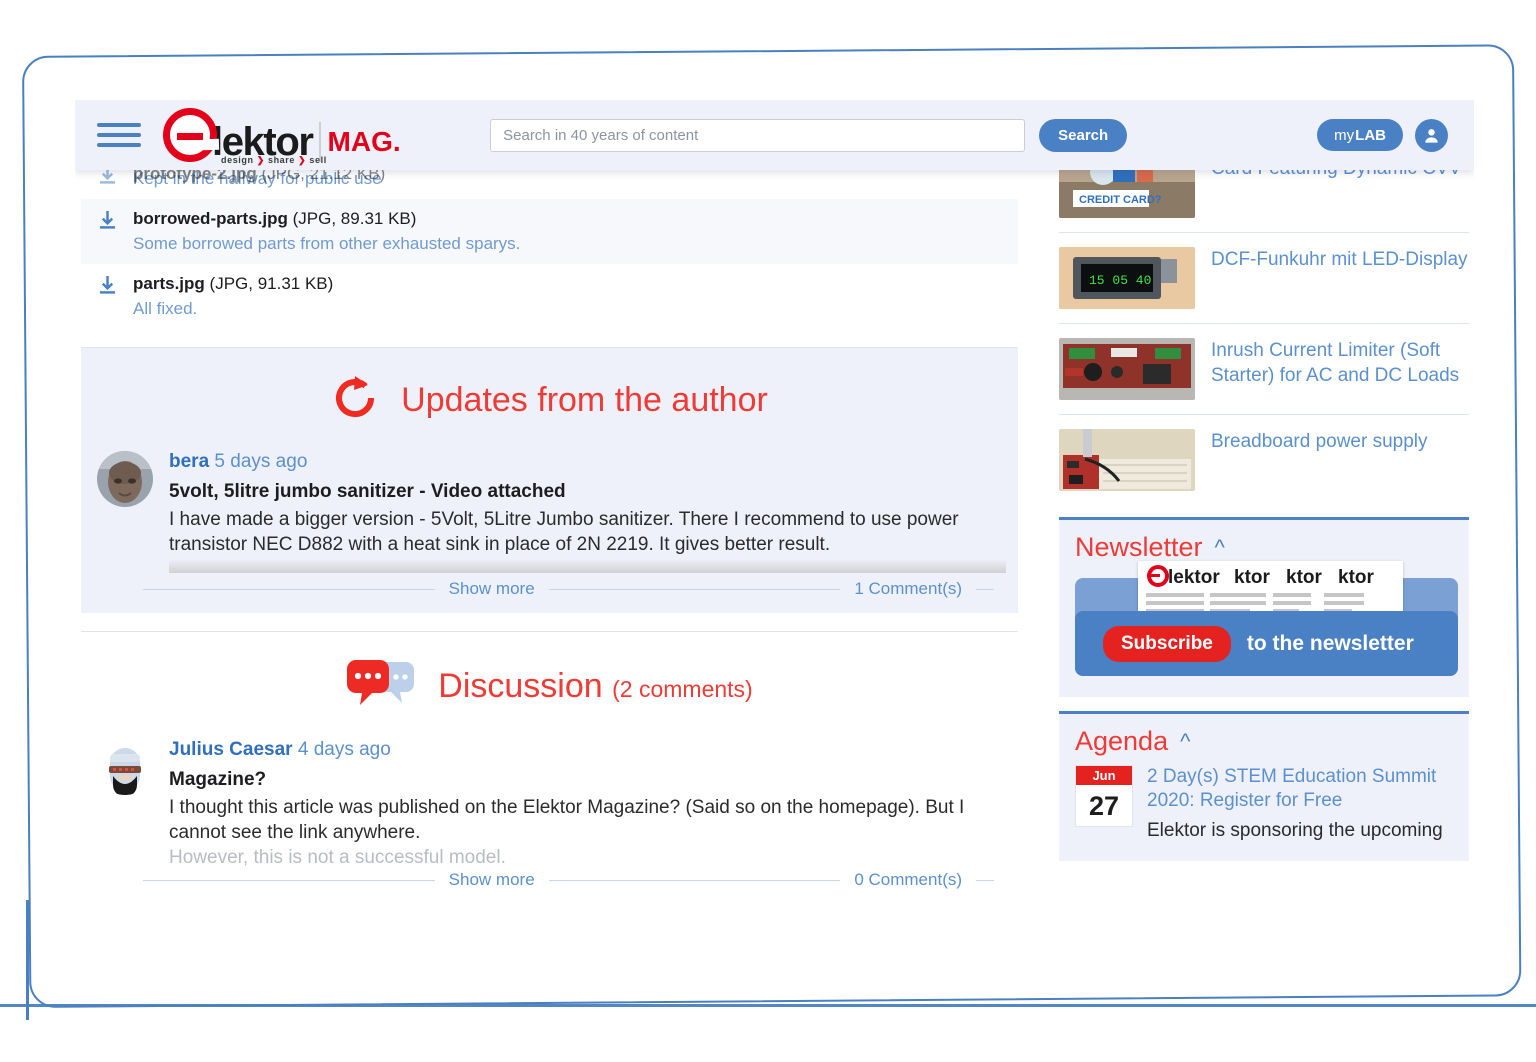 The width and height of the screenshot is (1536, 1062). What do you see at coordinates (908, 589) in the screenshot?
I see `comment-count-link: 1 Comment(s)` at bounding box center [908, 589].